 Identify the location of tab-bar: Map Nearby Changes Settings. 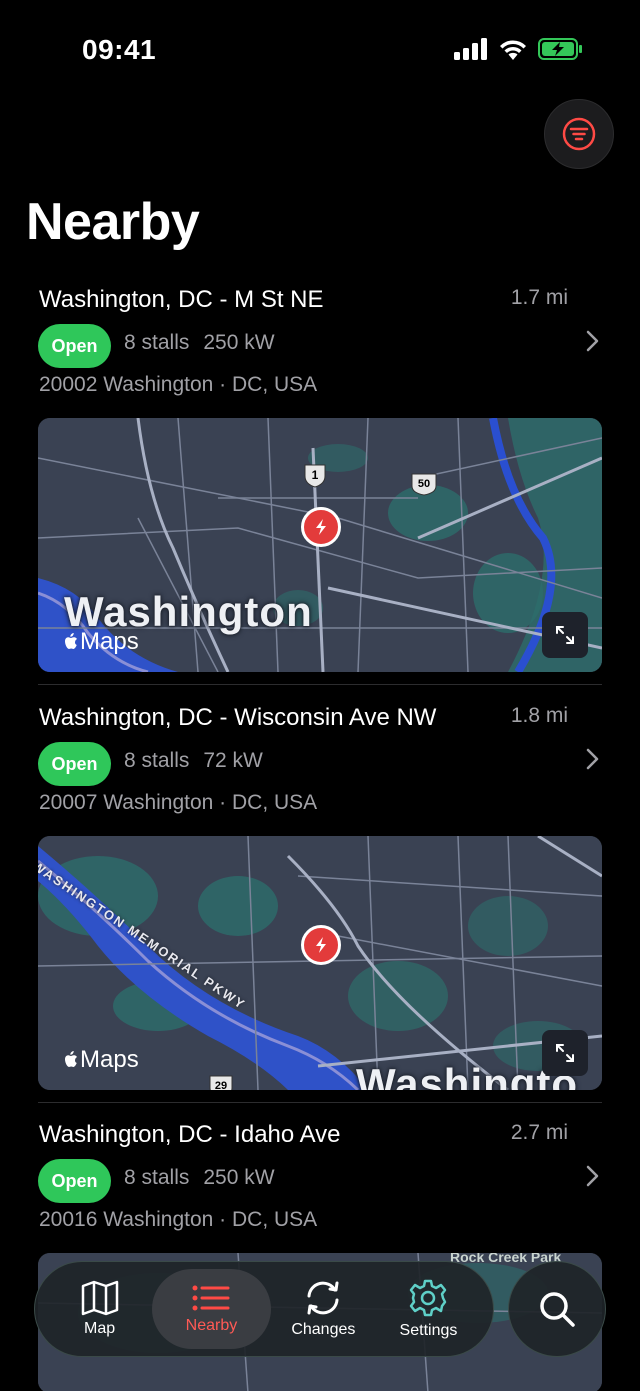
(264, 1309).